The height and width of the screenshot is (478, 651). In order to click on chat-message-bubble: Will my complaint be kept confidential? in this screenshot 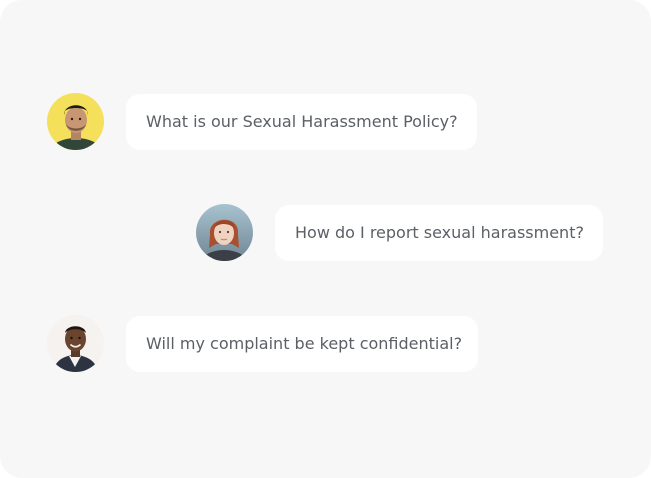, I will do `click(302, 344)`.